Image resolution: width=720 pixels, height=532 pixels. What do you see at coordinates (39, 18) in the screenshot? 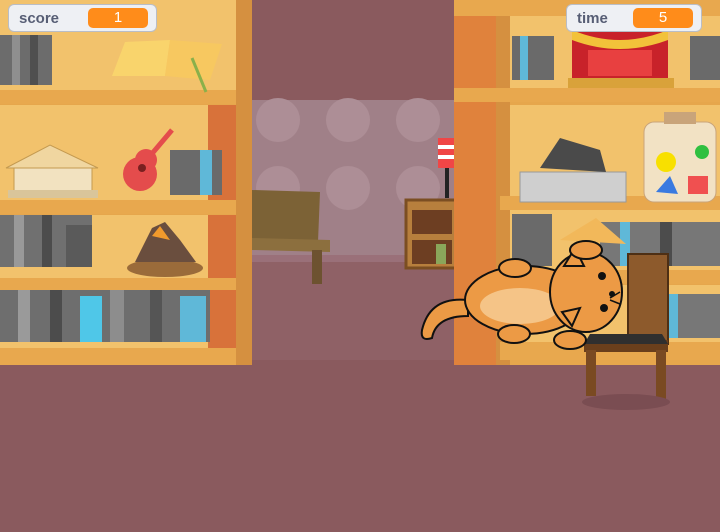
I see `score-label: score` at bounding box center [39, 18].